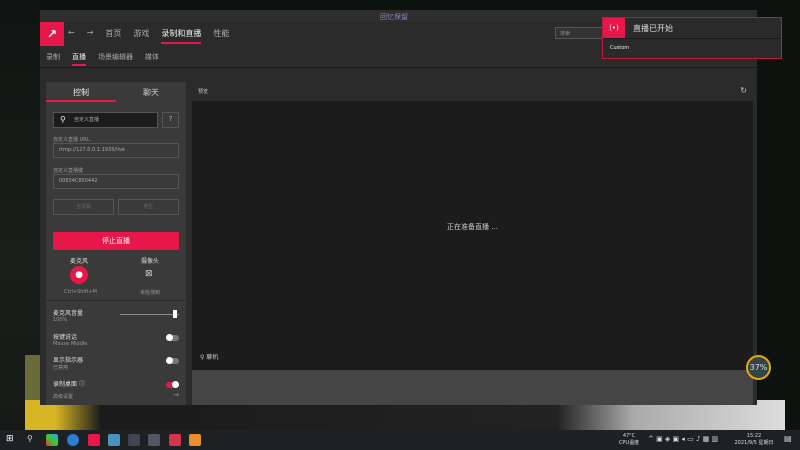 The height and width of the screenshot is (450, 800). I want to click on indicator-toggle, so click(172, 360).